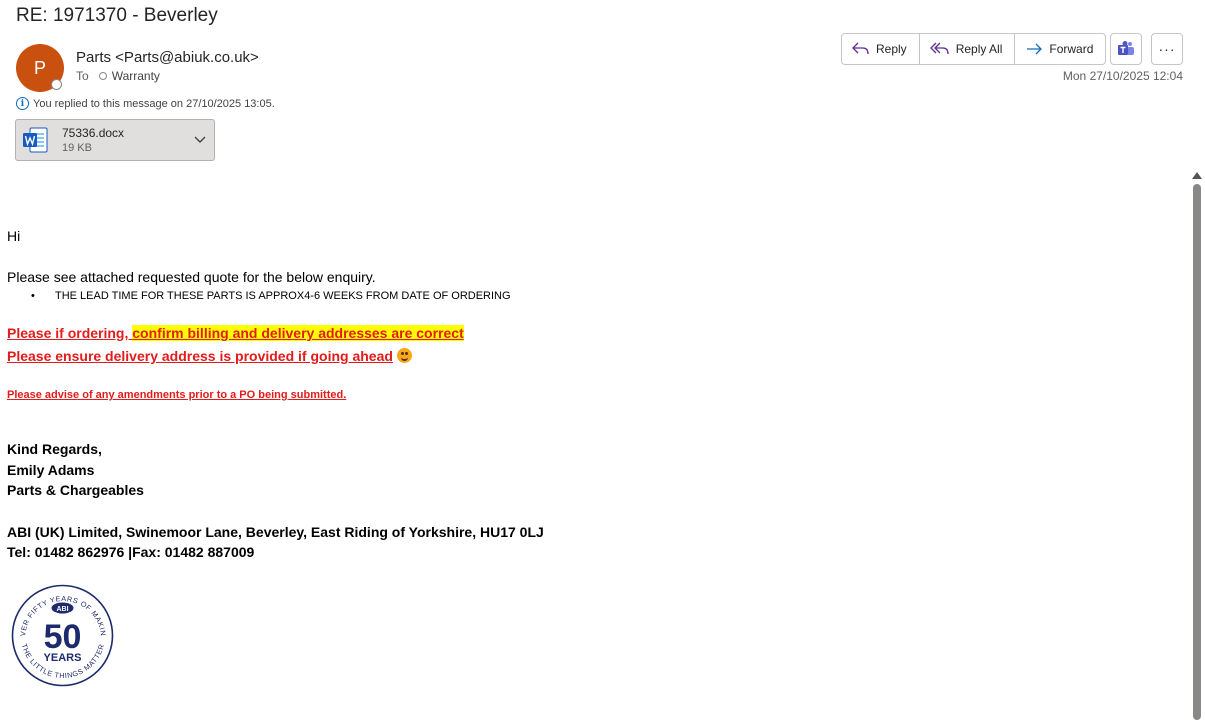 This screenshot has width=1205, height=723. I want to click on teams-icon, so click(1126, 48).